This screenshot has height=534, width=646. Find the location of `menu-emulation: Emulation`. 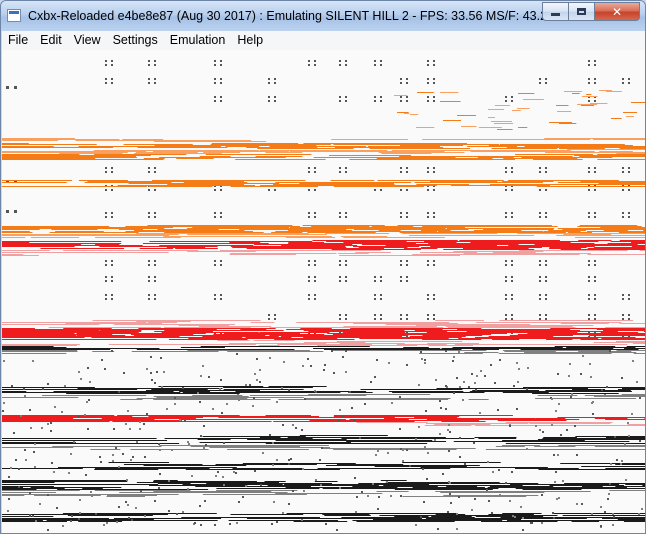

menu-emulation: Emulation is located at coordinates (198, 40).